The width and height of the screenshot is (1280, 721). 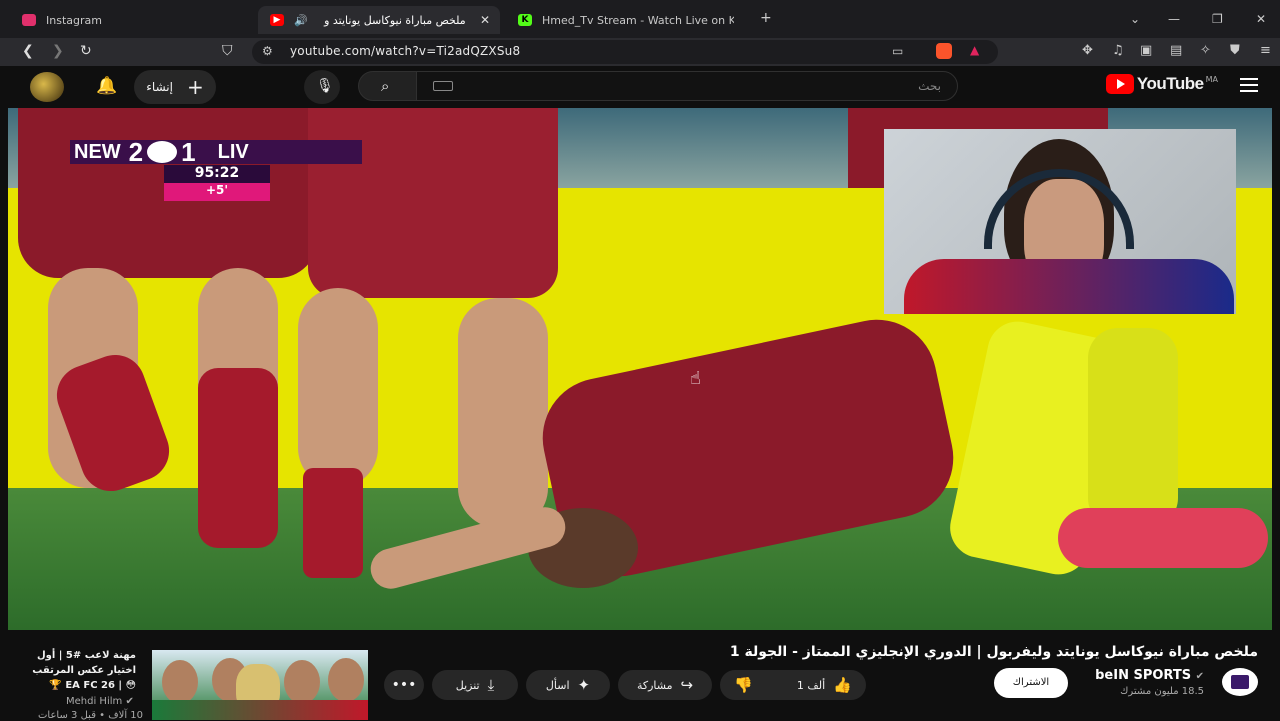 What do you see at coordinates (301, 20) in the screenshot?
I see `audio-playing-icon: 🔊` at bounding box center [301, 20].